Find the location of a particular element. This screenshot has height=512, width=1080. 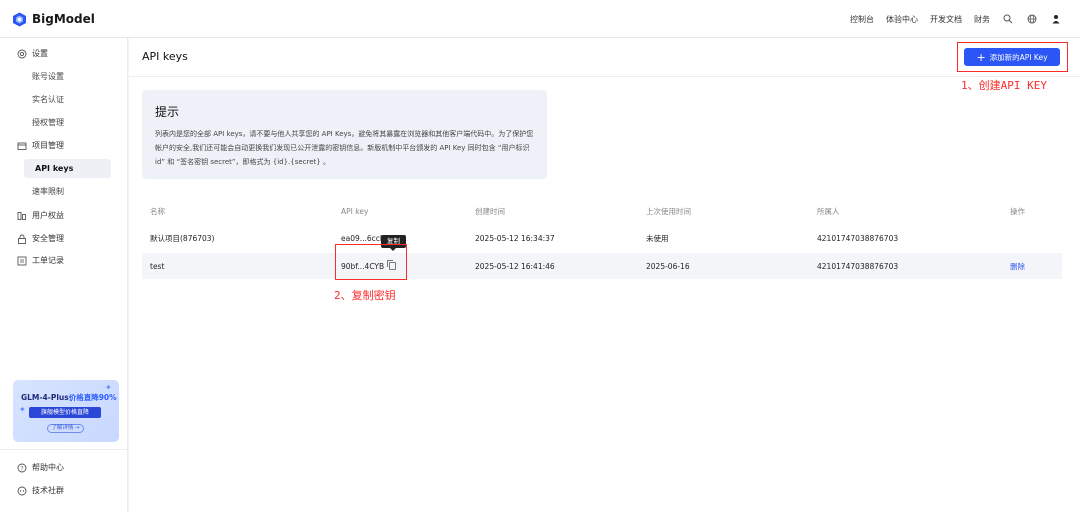

title-divider is located at coordinates (604, 76).